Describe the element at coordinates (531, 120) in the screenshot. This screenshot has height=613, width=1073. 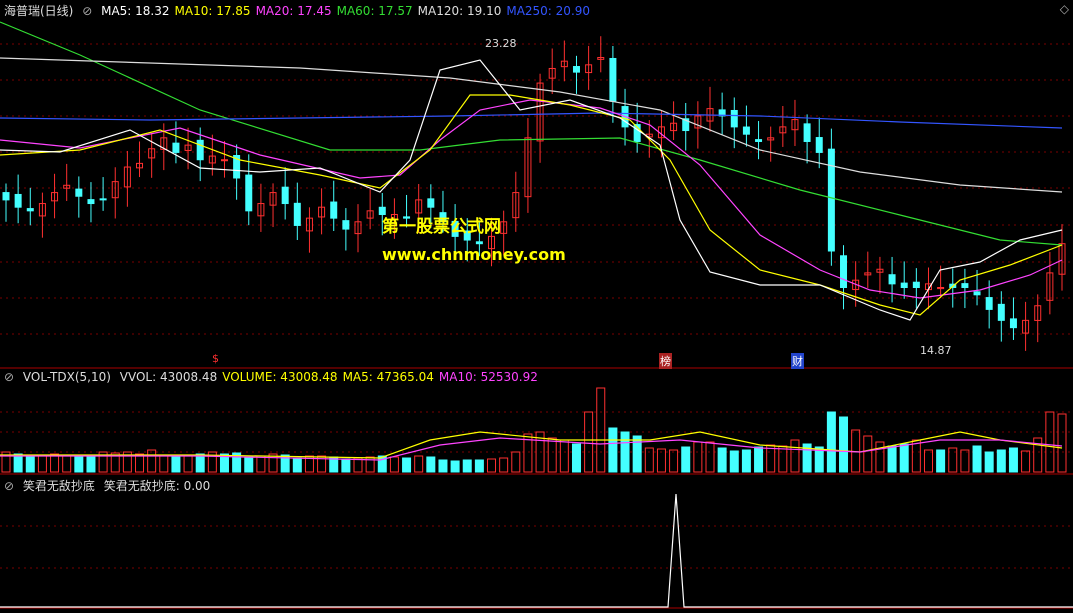
I see `ma250-line` at that location.